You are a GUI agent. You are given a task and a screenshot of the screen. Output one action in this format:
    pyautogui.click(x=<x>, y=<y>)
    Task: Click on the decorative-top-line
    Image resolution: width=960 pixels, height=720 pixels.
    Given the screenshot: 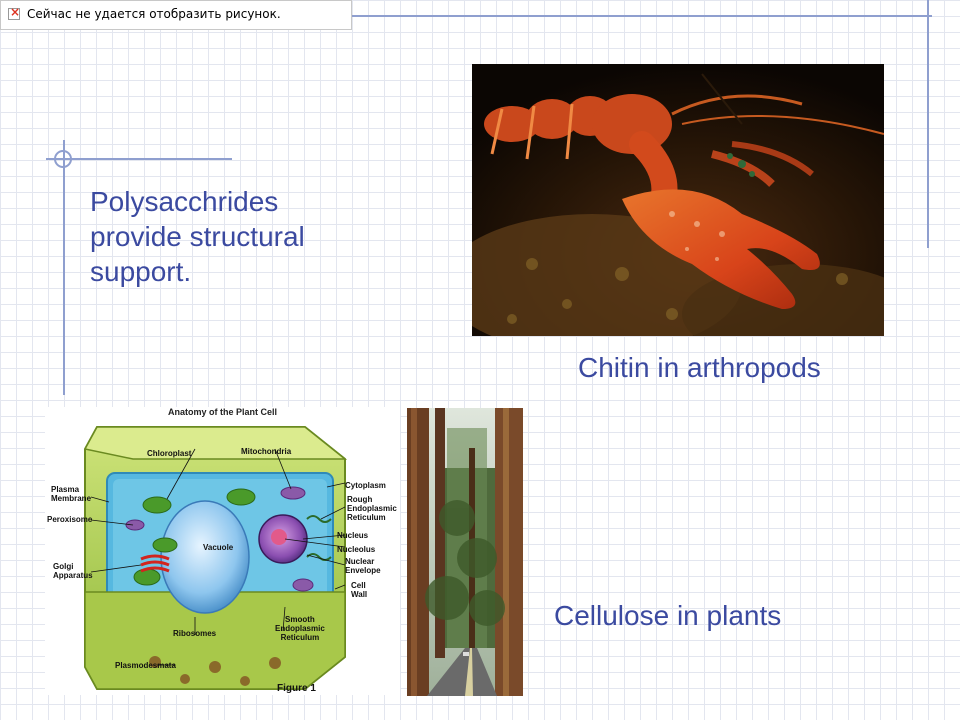 What is the action you would take?
    pyautogui.click(x=642, y=16)
    